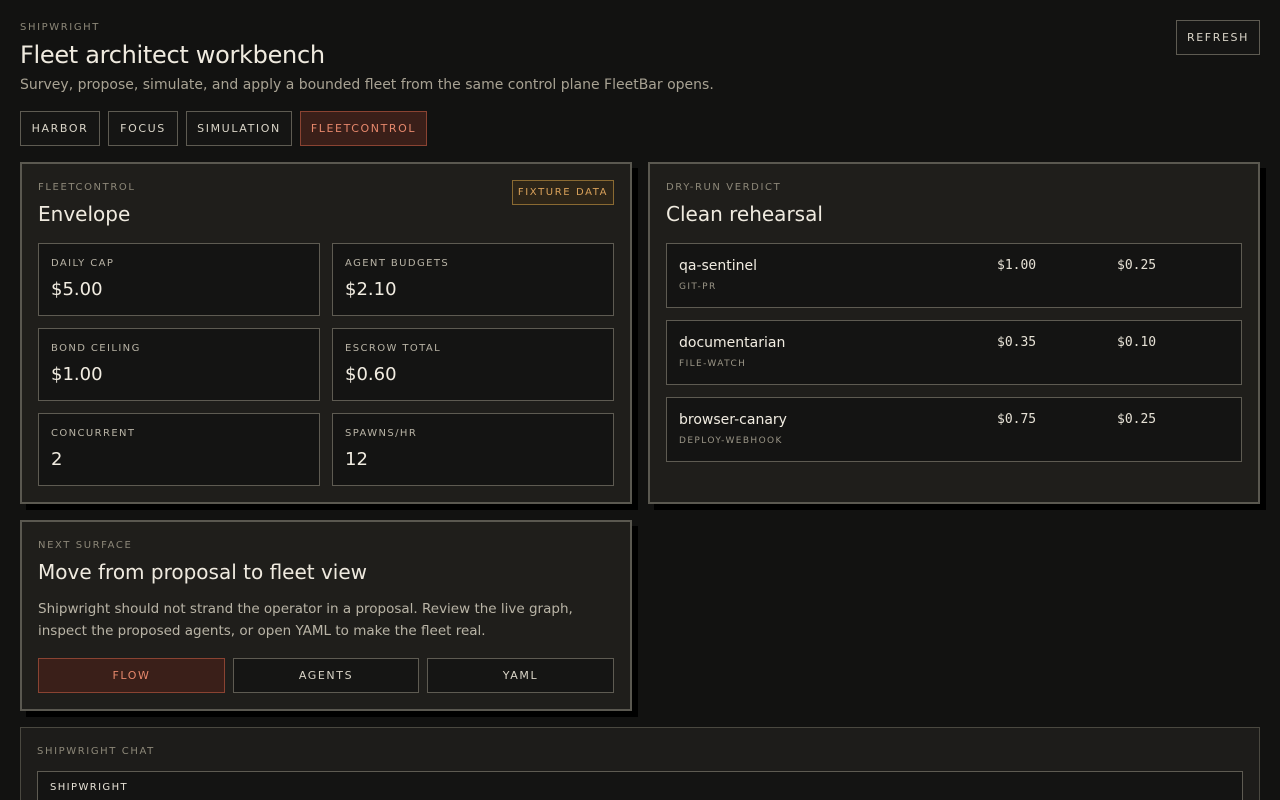 The width and height of the screenshot is (1280, 800). I want to click on stat-label: SPAWNS/HR, so click(381, 433).